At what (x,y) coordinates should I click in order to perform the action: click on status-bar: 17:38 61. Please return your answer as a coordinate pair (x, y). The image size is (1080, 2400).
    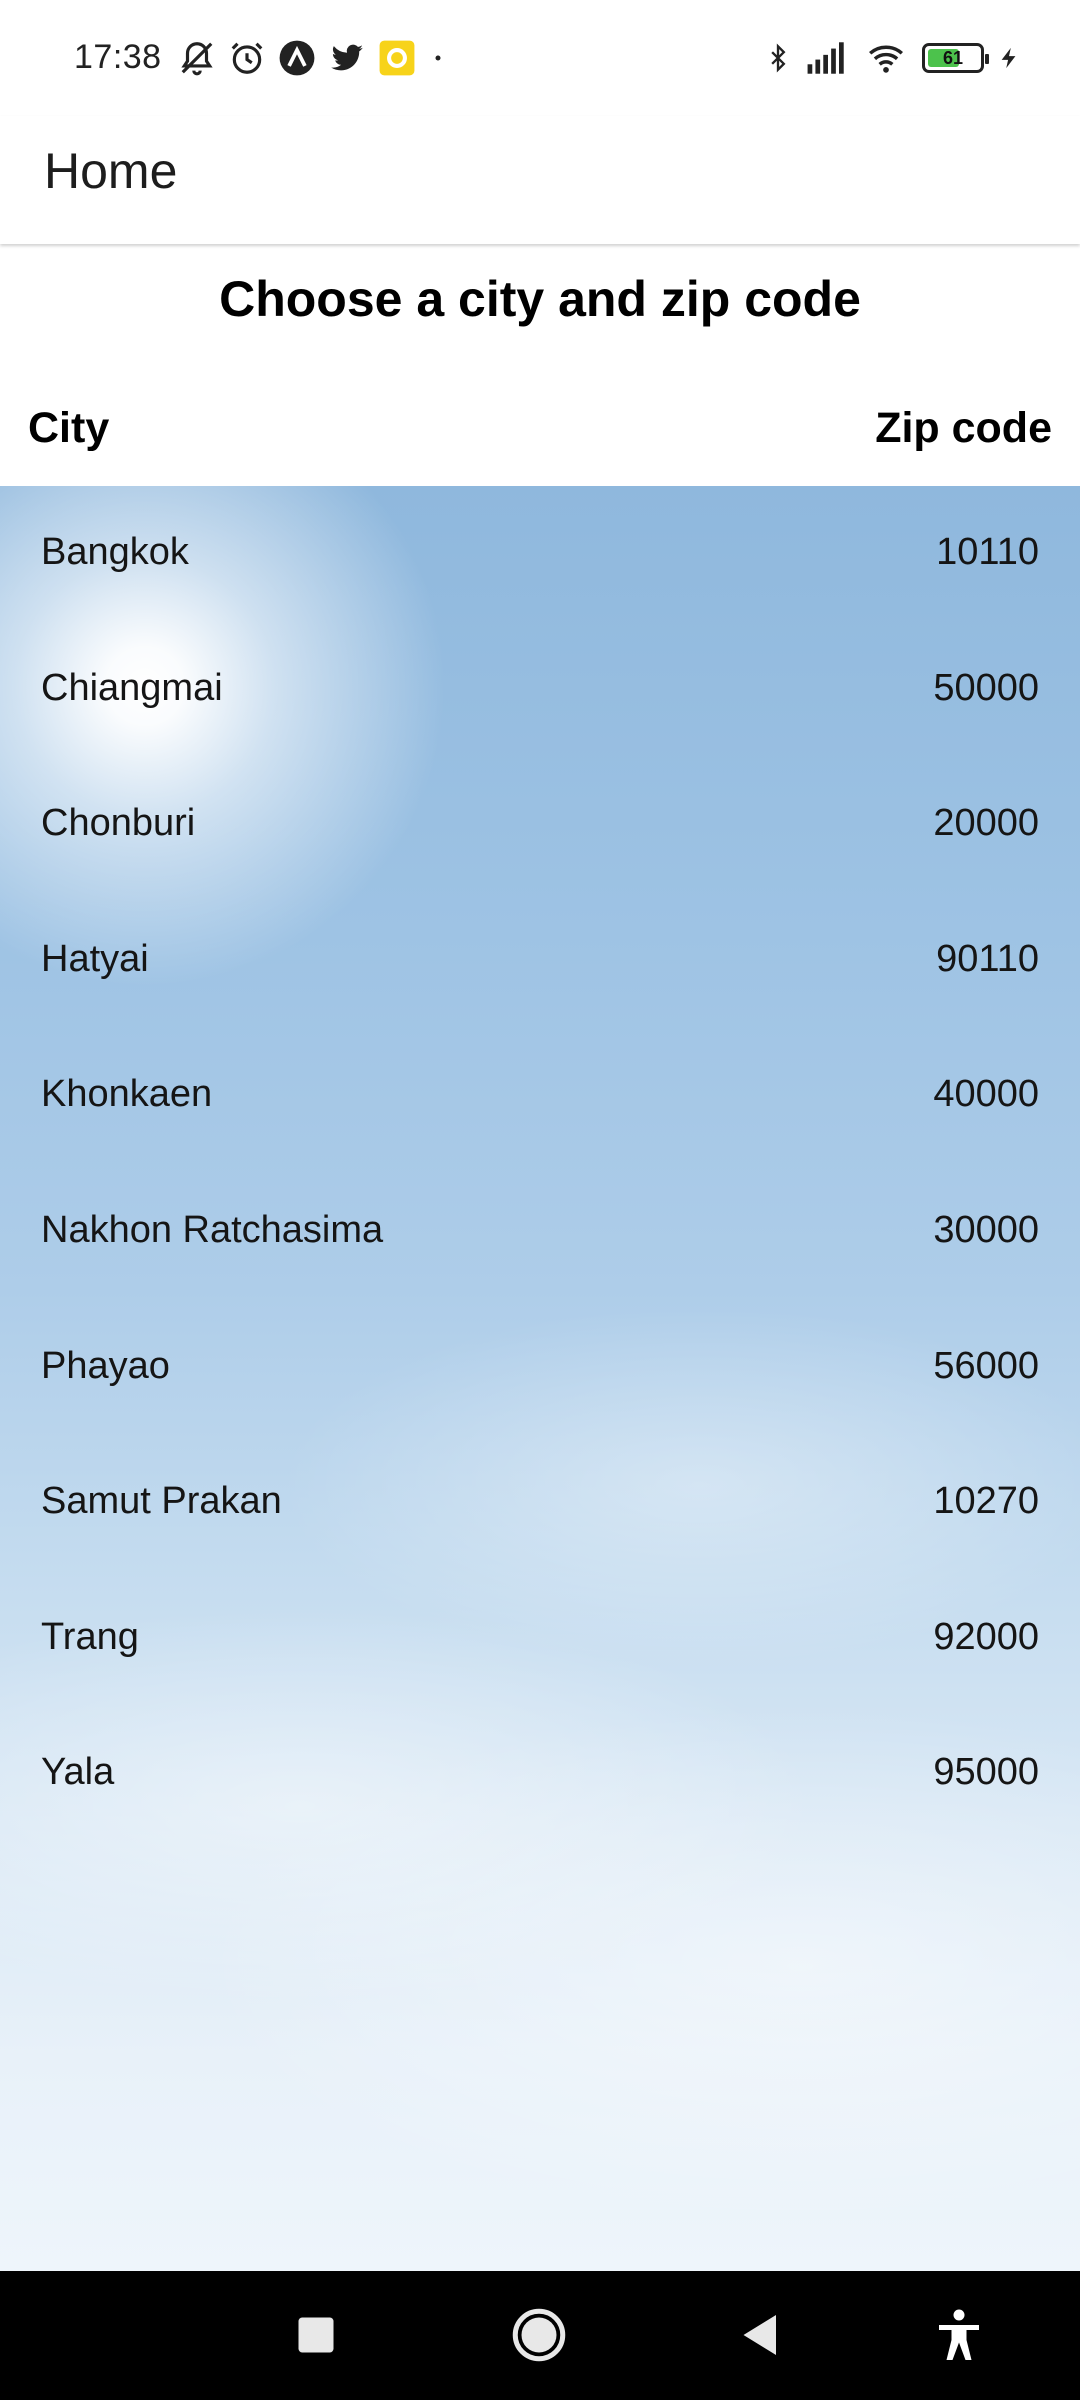
    Looking at the image, I should click on (540, 58).